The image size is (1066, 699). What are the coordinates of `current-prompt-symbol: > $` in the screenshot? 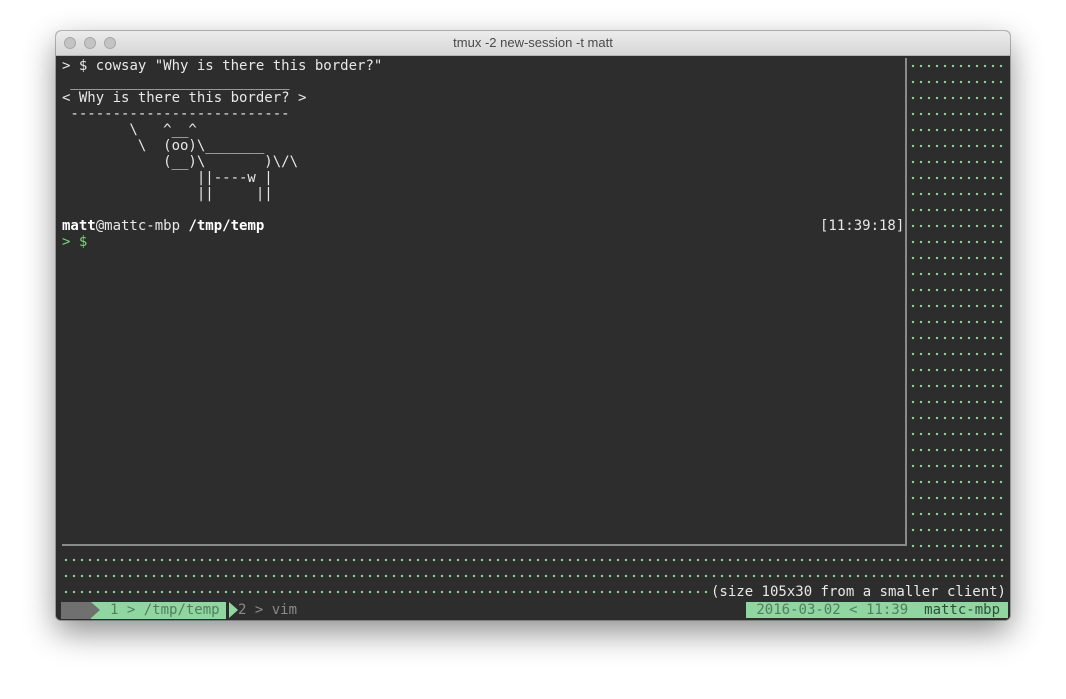 It's located at (75, 242).